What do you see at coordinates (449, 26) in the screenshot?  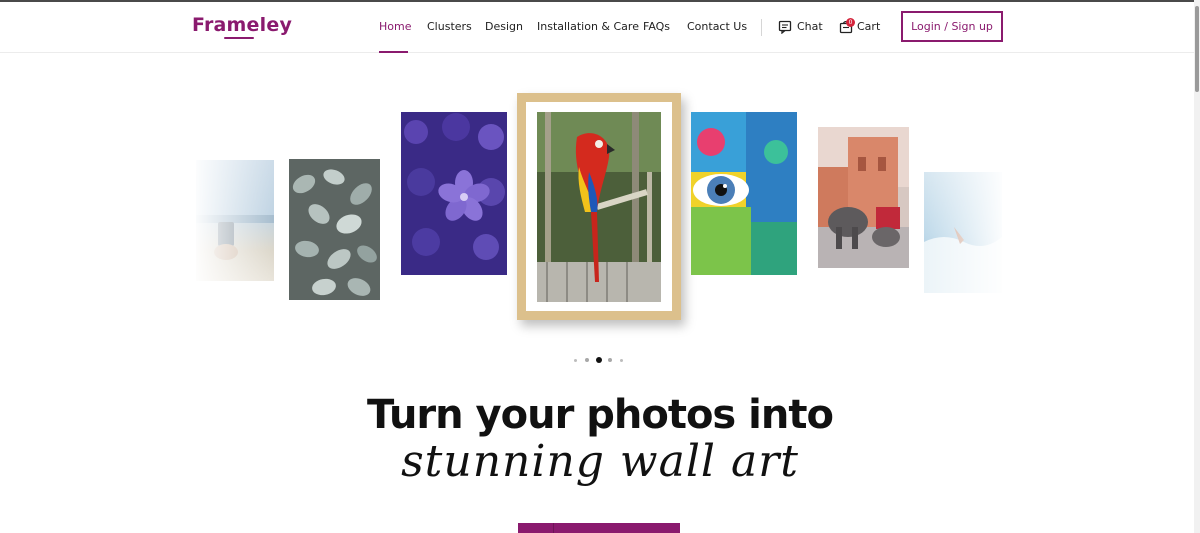 I see `nav-clusters: Clusters` at bounding box center [449, 26].